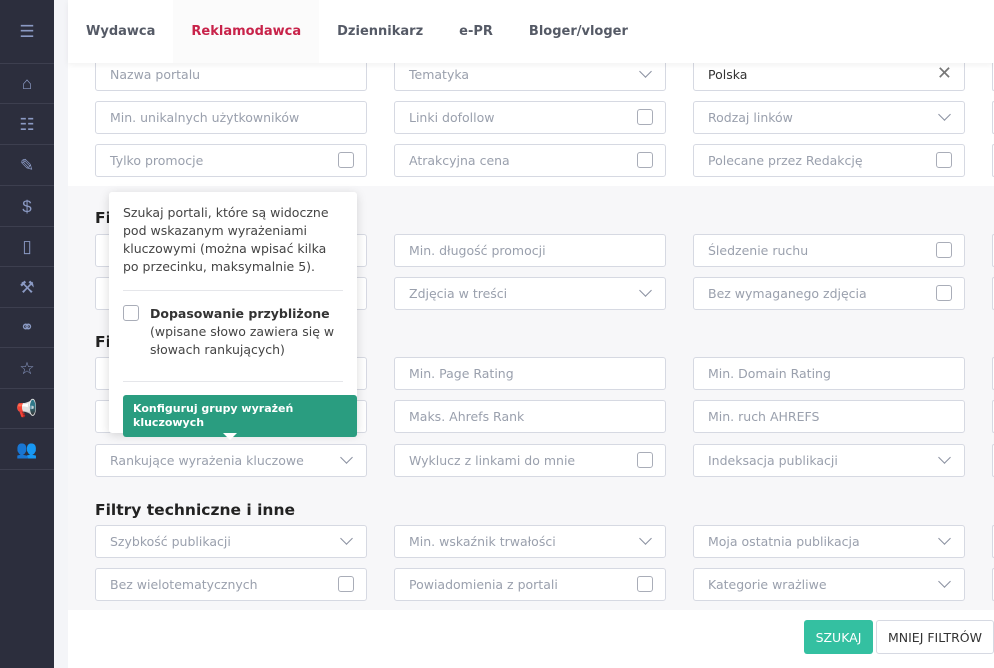 This screenshot has height=668, width=994. I want to click on tab-dziennikarz: Dziennikarz, so click(380, 31).